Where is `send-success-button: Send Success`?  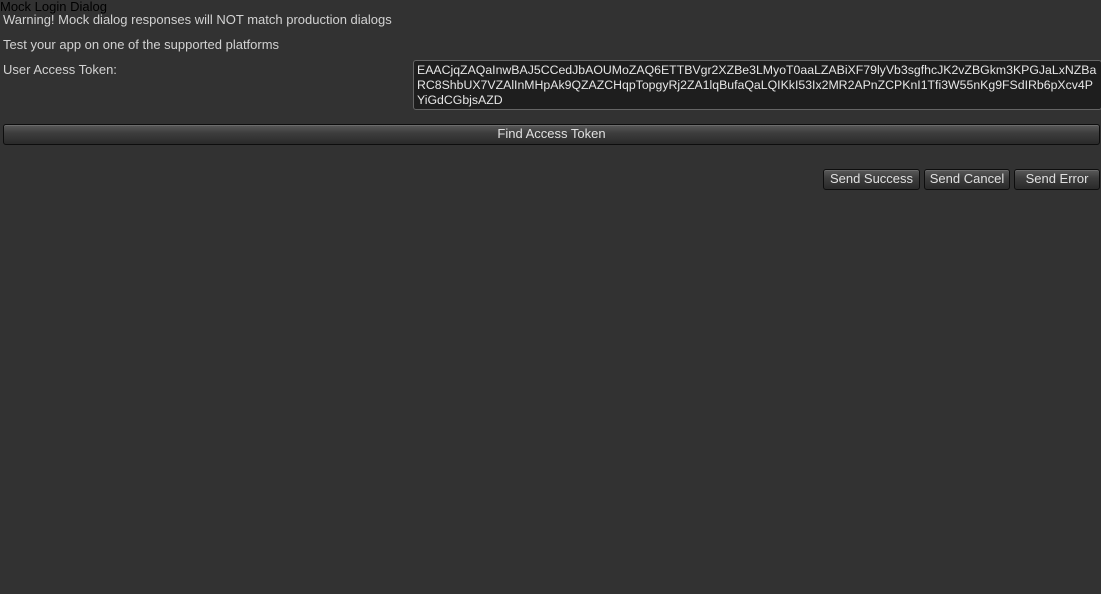 send-success-button: Send Success is located at coordinates (871, 179).